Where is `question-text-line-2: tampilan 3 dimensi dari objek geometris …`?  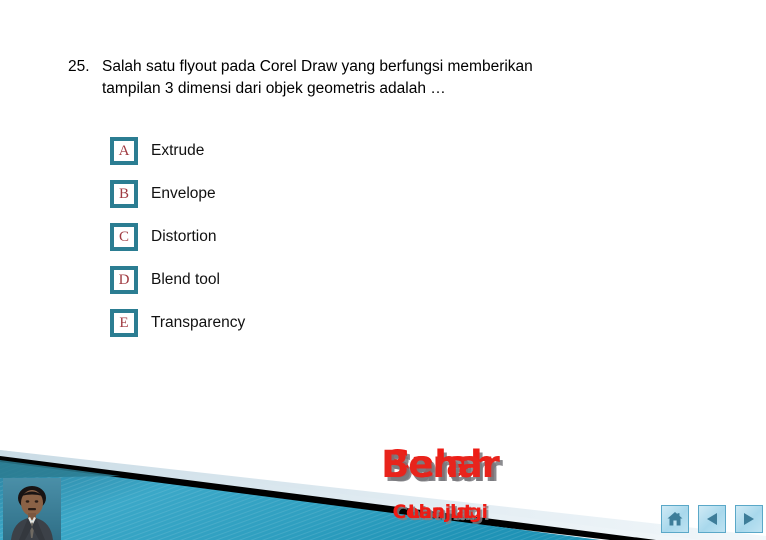
question-text-line-2: tampilan 3 dimensi dari objek geometris … is located at coordinates (274, 88).